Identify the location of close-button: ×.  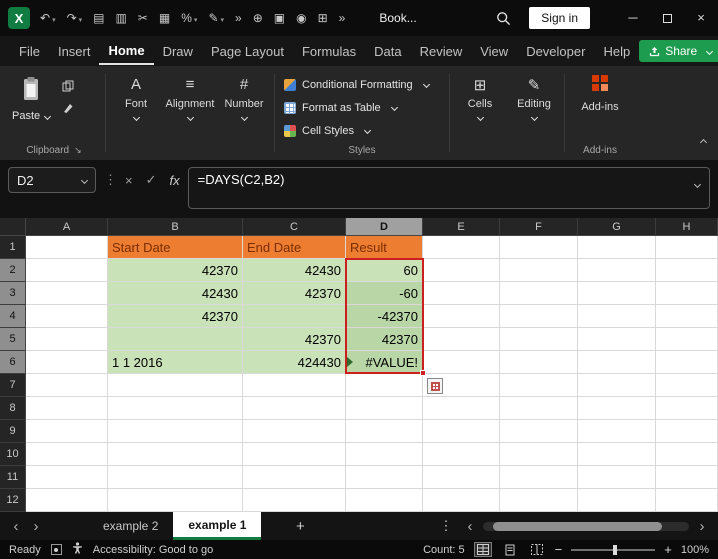
(701, 18).